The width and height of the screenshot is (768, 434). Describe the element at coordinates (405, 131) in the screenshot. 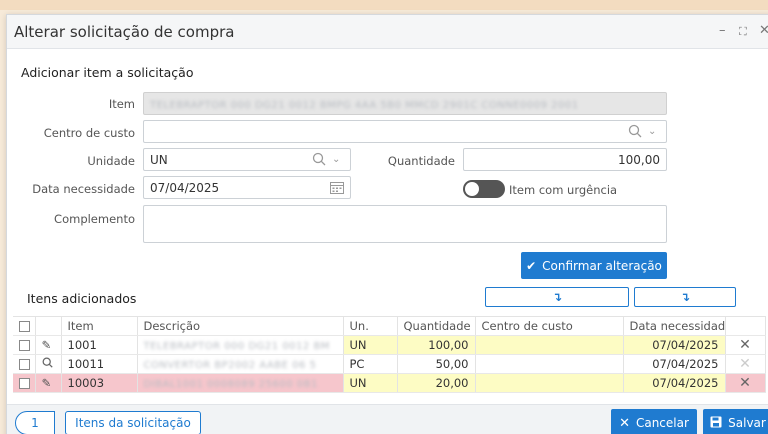

I see `centro-custo-field: ⌄` at that location.